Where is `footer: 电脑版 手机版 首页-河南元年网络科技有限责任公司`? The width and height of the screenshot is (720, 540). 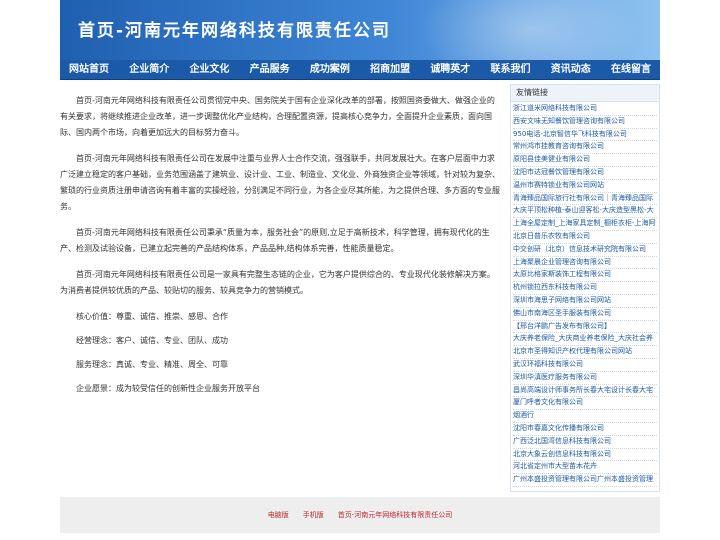 footer: 电脑版 手机版 首页-河南元年网络科技有限责任公司 is located at coordinates (360, 515).